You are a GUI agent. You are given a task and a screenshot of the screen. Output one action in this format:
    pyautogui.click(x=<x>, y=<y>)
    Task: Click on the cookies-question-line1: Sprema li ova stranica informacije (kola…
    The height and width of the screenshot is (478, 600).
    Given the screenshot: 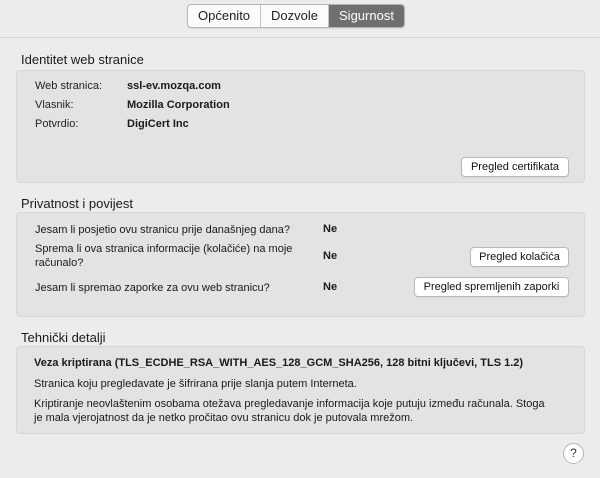 What is the action you would take?
    pyautogui.click(x=164, y=249)
    